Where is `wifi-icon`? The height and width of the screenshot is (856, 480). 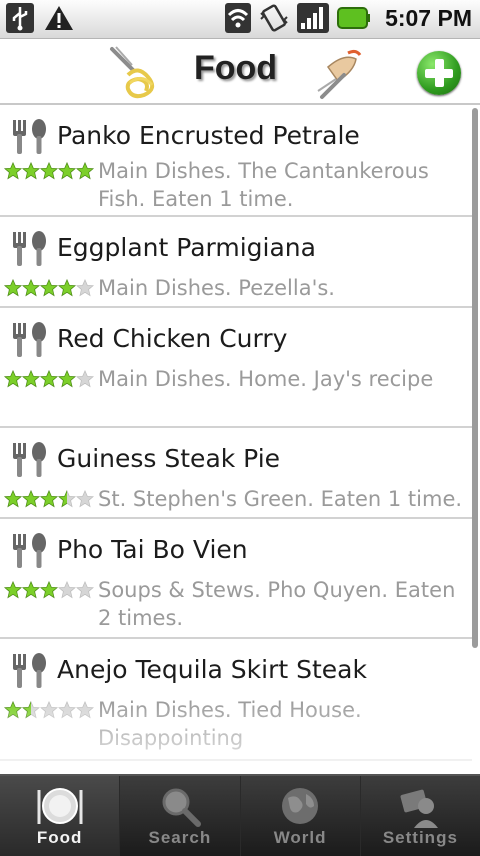
wifi-icon is located at coordinates (238, 18).